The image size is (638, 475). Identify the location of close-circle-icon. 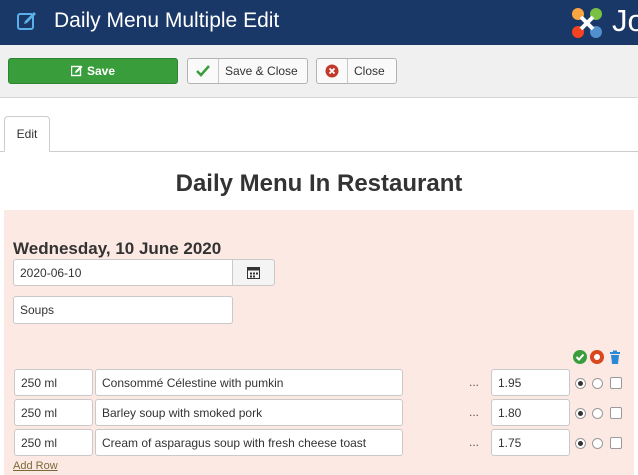
(332, 71).